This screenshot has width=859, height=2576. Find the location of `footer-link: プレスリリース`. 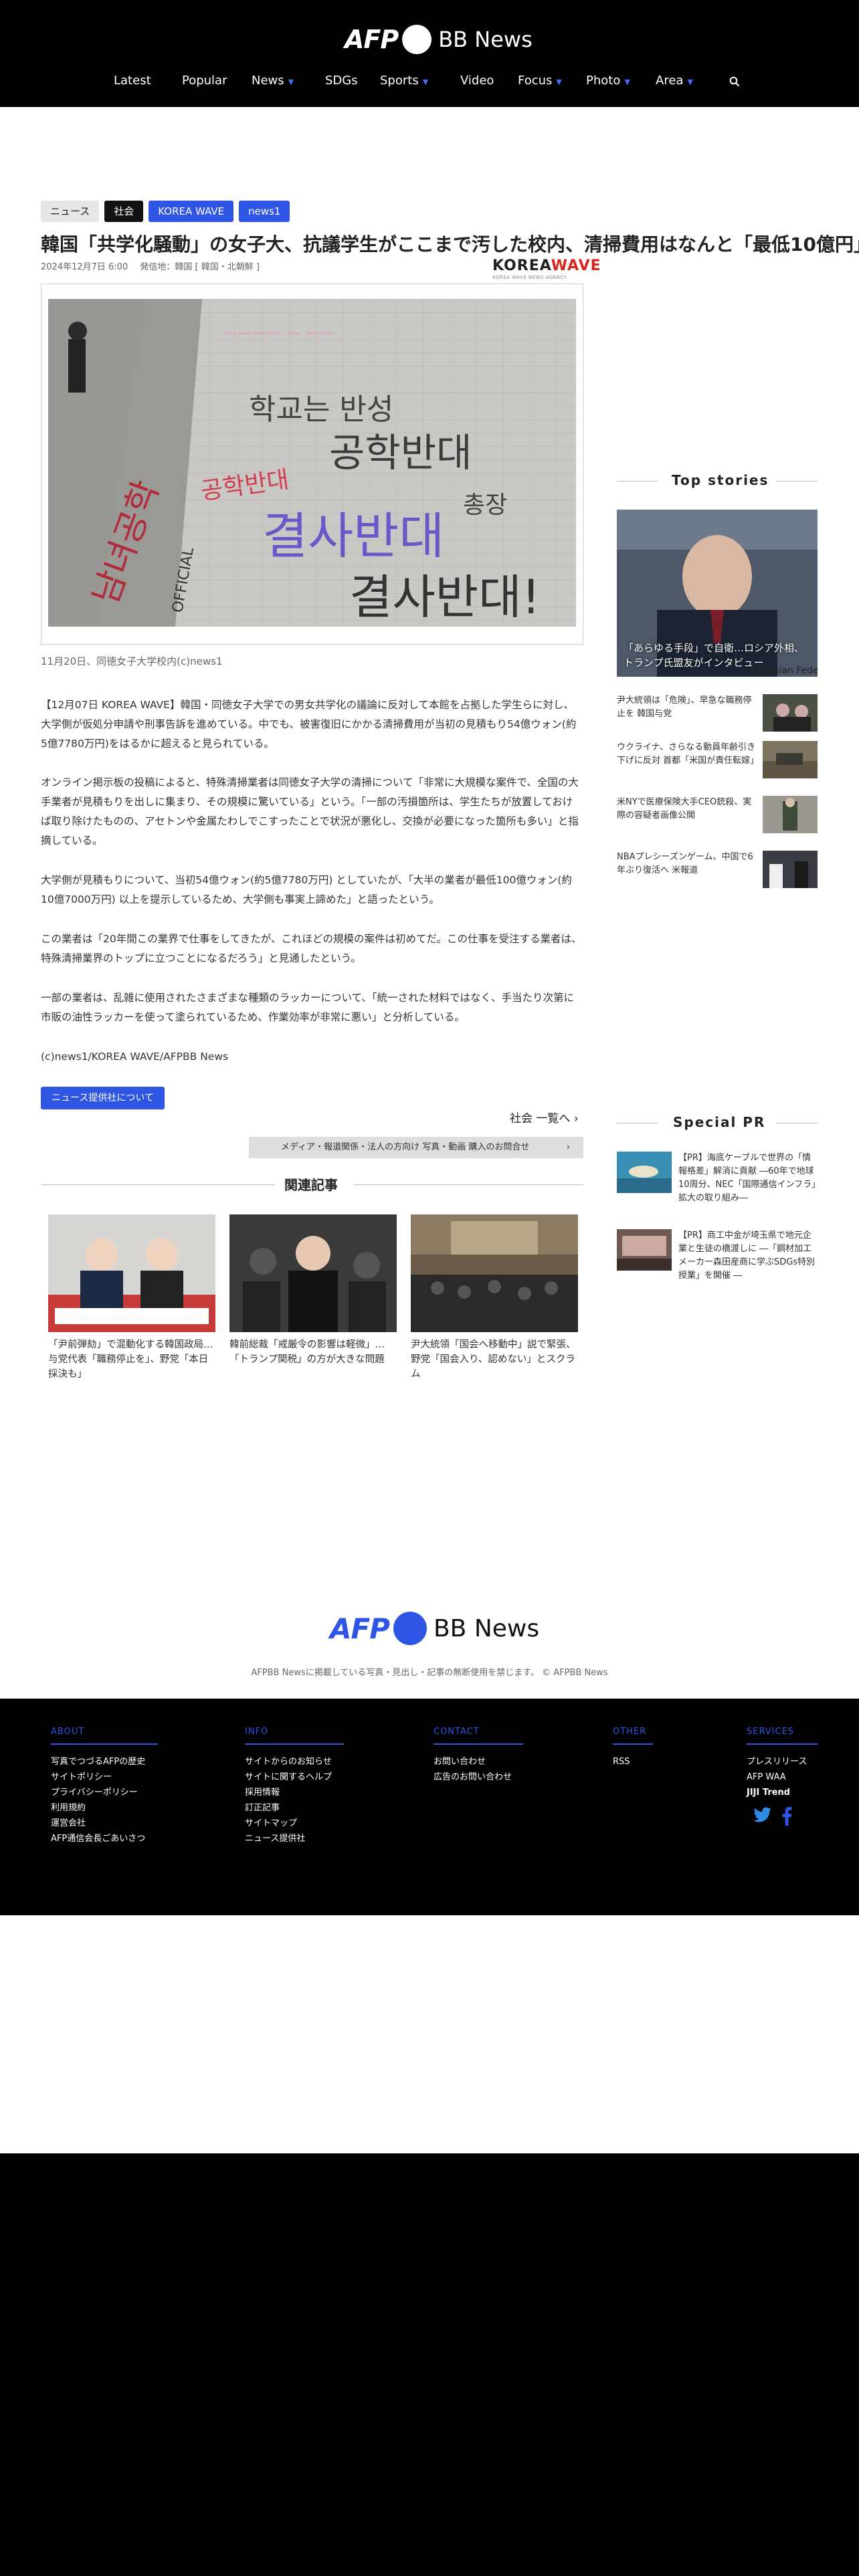

footer-link: プレスリリース is located at coordinates (782, 1762).